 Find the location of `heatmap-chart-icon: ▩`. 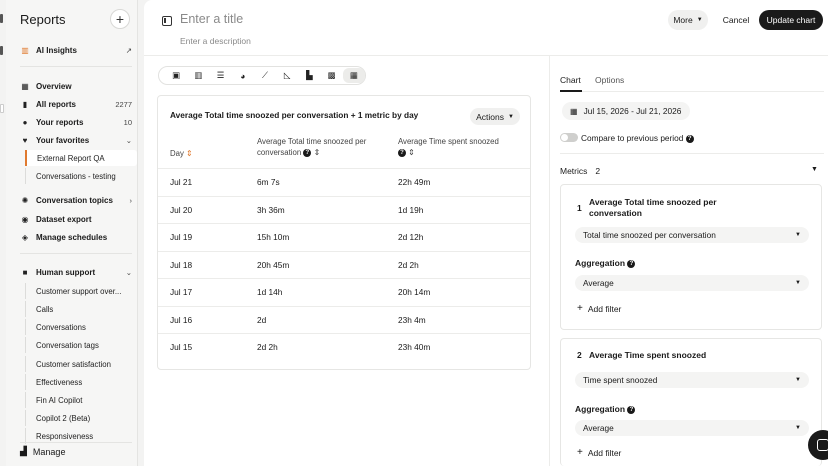

heatmap-chart-icon: ▩ is located at coordinates (332, 75).